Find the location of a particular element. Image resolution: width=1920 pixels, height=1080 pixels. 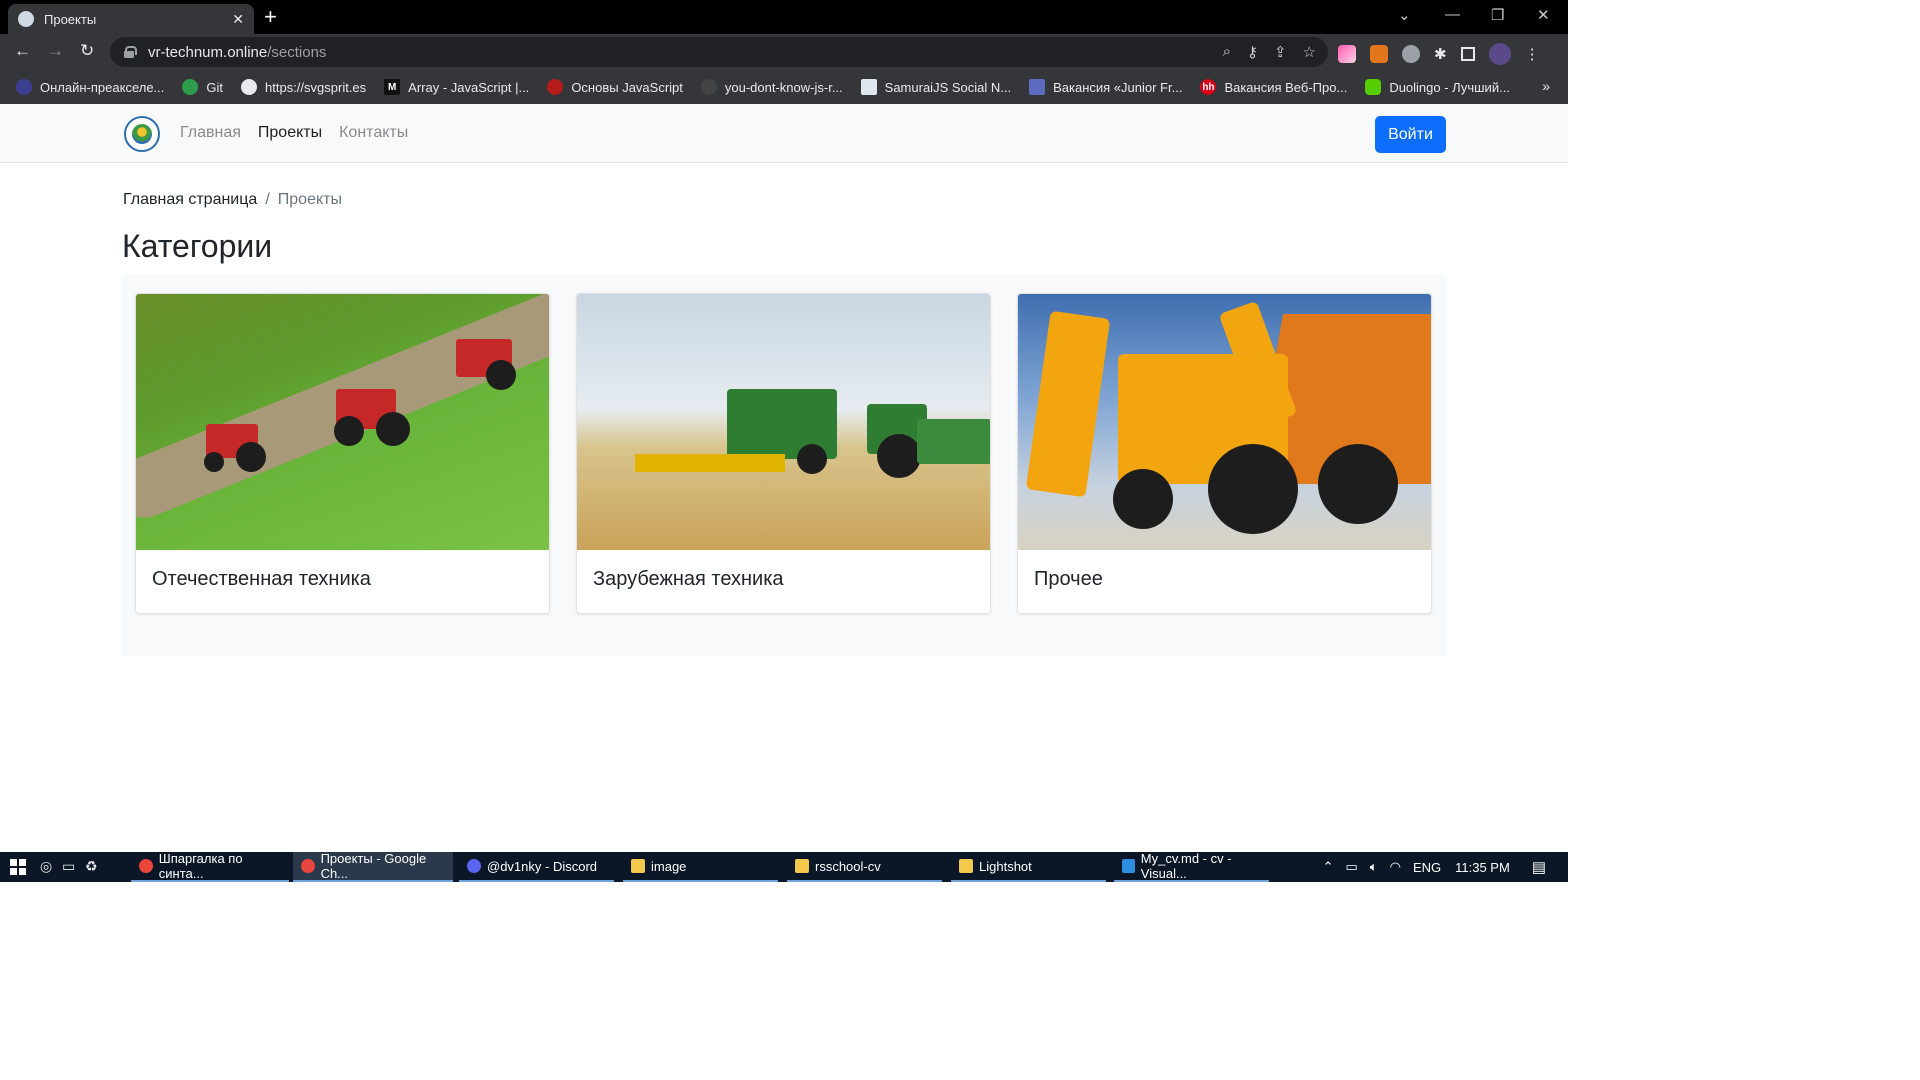

taskbar-app-folder: image is located at coordinates (700, 867).